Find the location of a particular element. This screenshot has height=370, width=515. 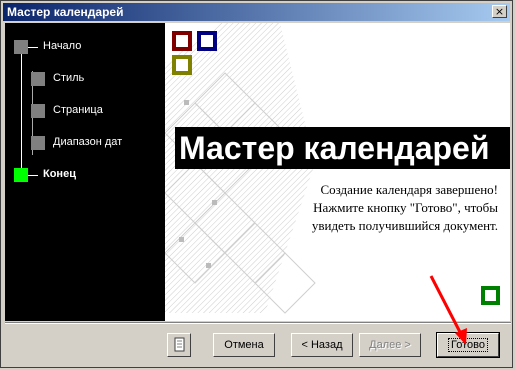

wizard-heading: Мастер календарей is located at coordinates (342, 148).